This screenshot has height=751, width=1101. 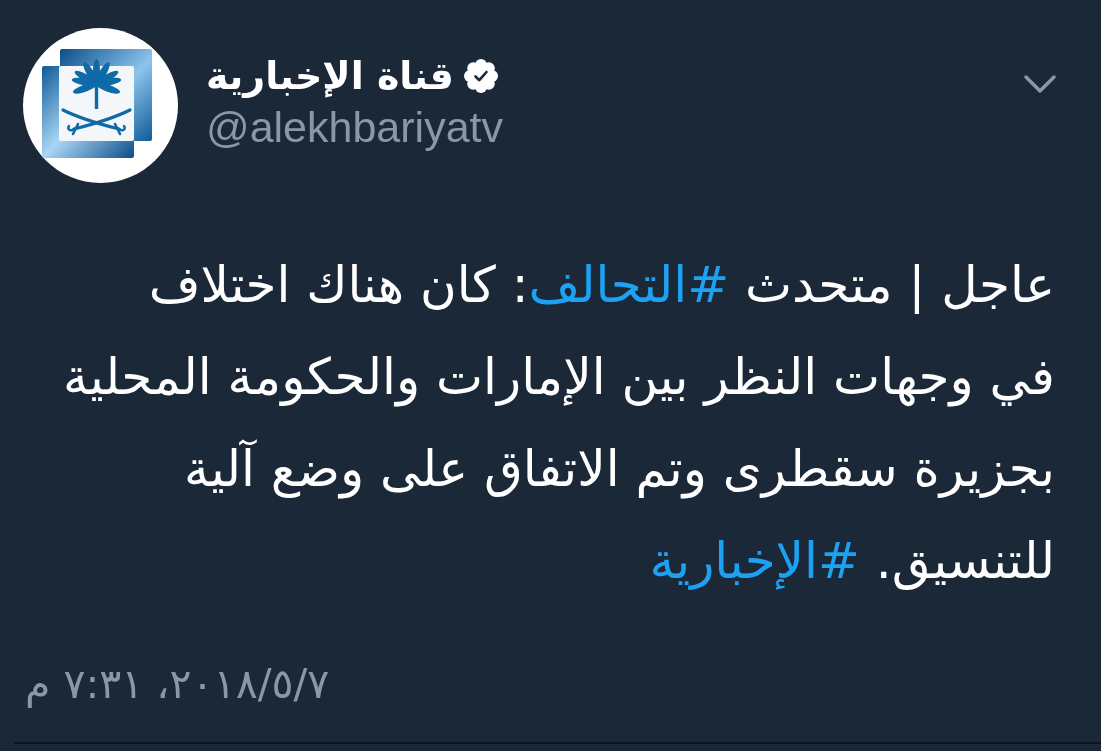 I want to click on hashtag-link: #الإخبارية, so click(x=754, y=561).